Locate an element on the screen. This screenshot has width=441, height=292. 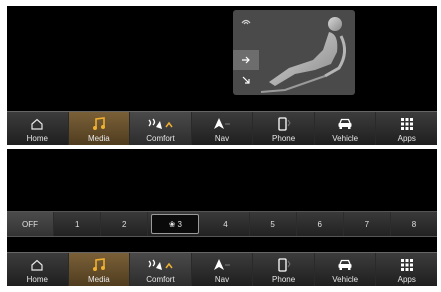
fan-level-7: 7 is located at coordinates (367, 224).